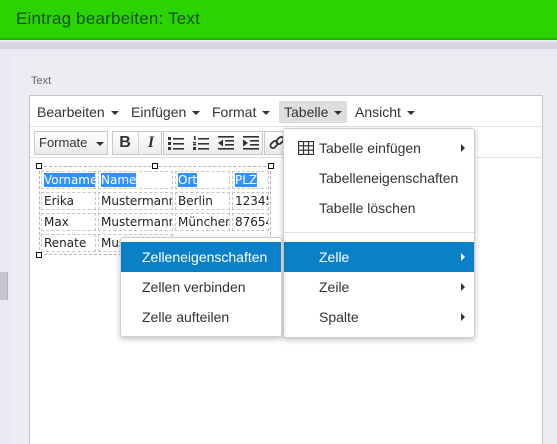 This screenshot has height=444, width=557. I want to click on menu-item-zelle-aufteilen: Zelle aufteilen, so click(201, 317).